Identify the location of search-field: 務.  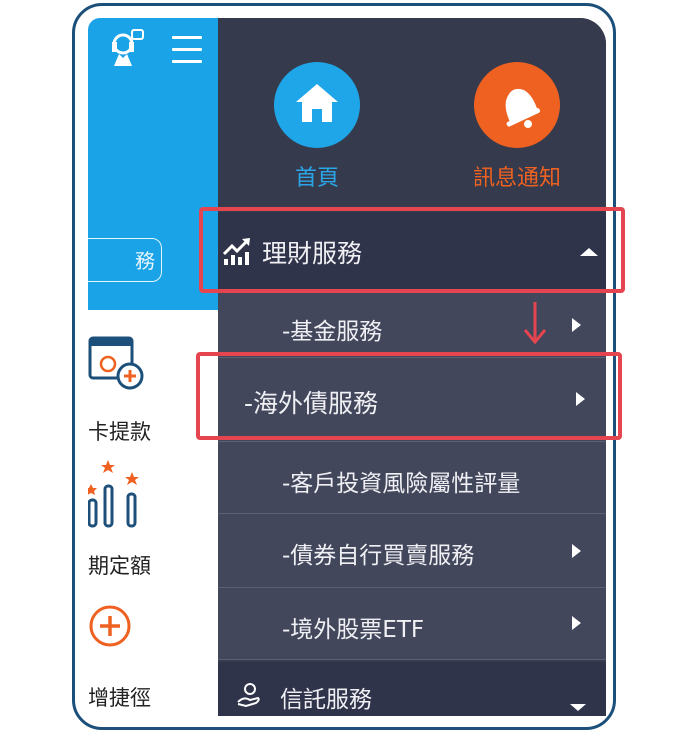
(125, 260).